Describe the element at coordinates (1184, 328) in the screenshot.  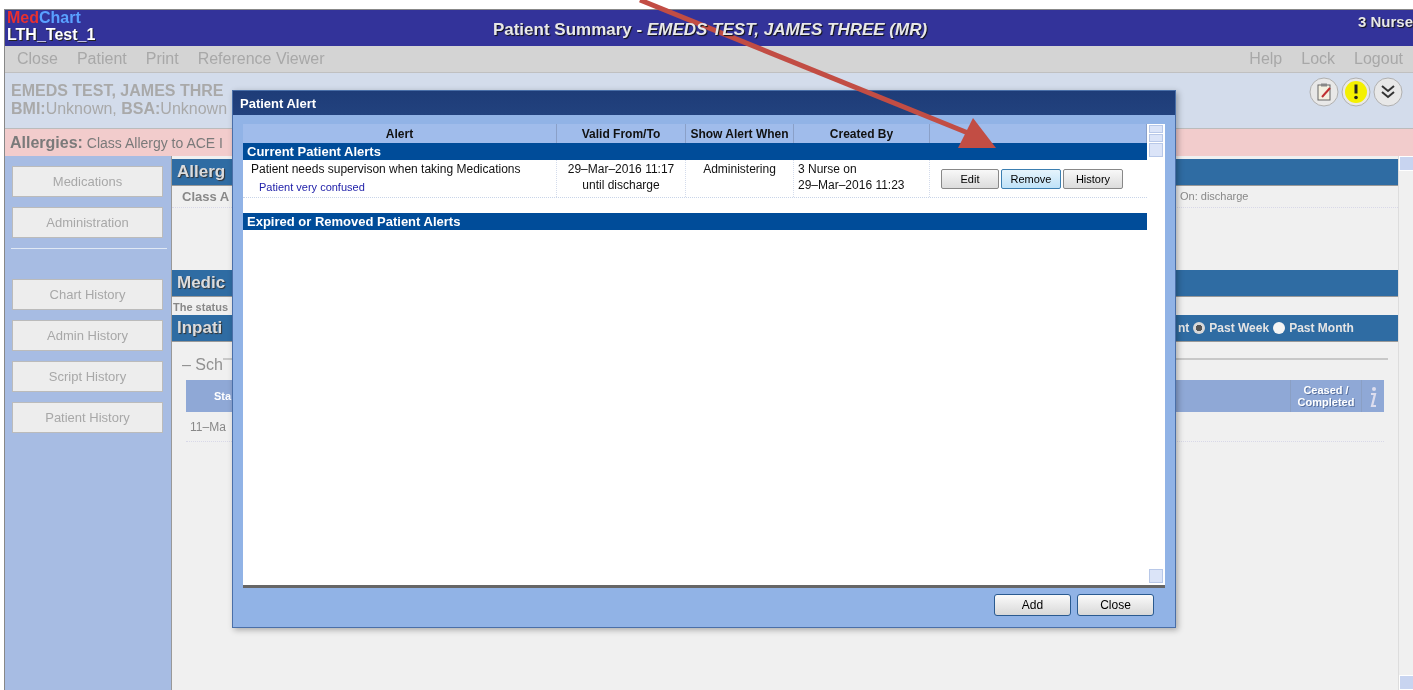
I see `radio-label: nt` at that location.